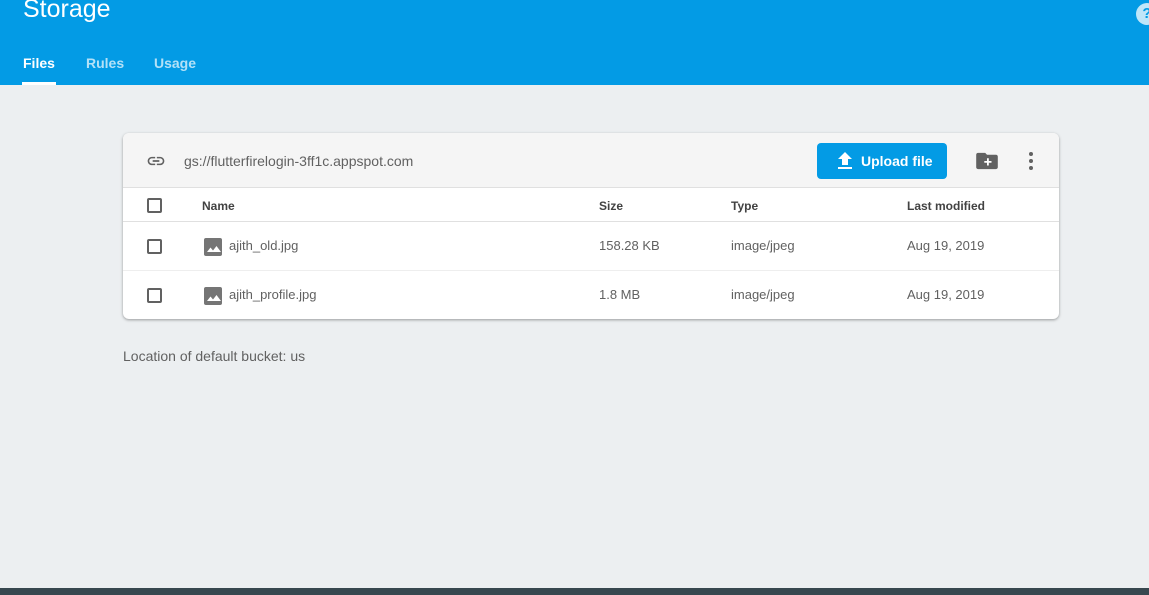 The image size is (1149, 595). What do you see at coordinates (845, 160) in the screenshot?
I see `upload-icon` at bounding box center [845, 160].